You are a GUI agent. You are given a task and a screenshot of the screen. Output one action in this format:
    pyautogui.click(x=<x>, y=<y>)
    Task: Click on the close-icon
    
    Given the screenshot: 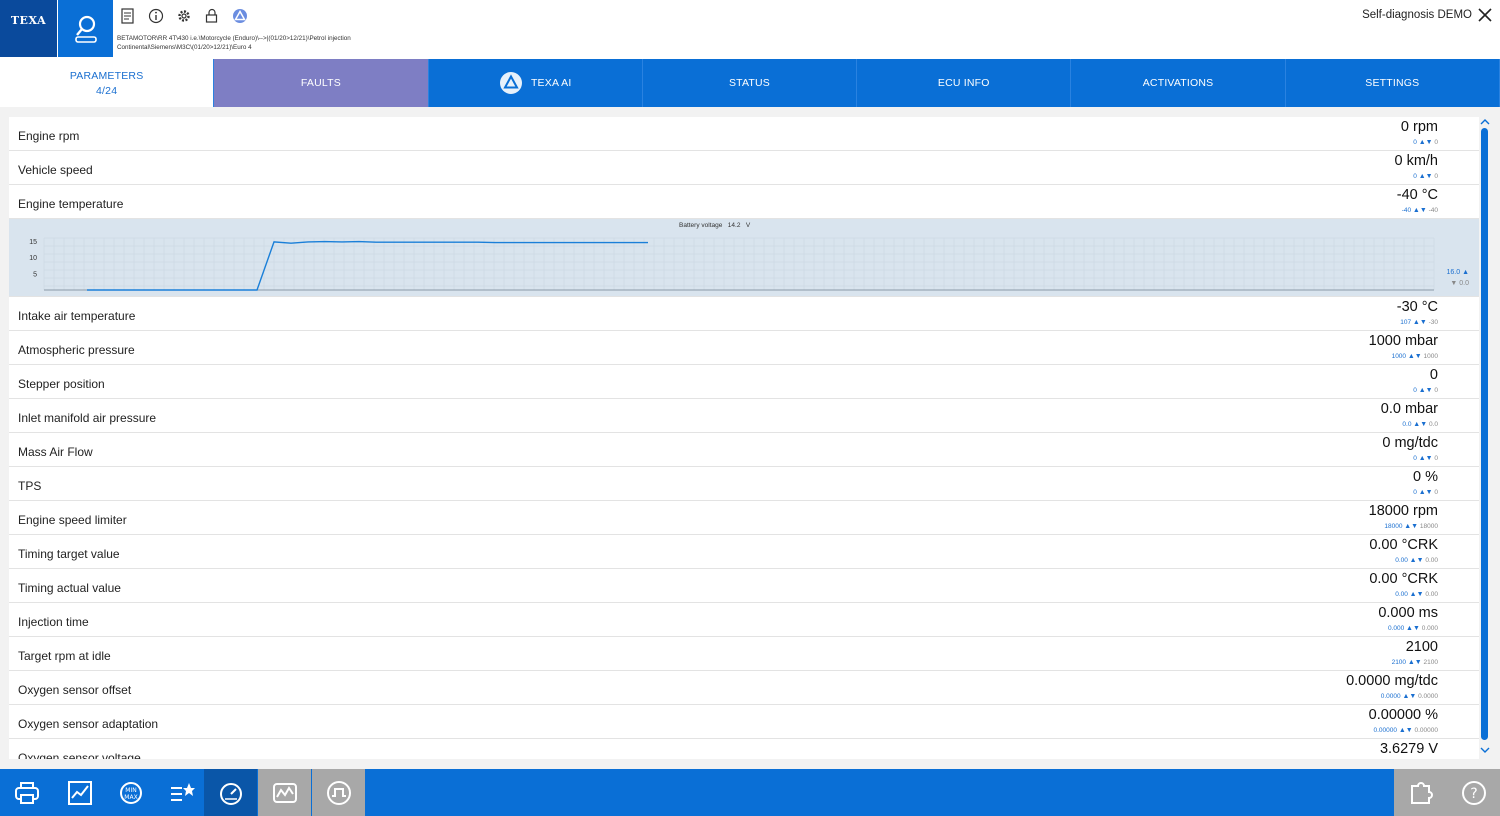 What is the action you would take?
    pyautogui.click(x=1485, y=15)
    